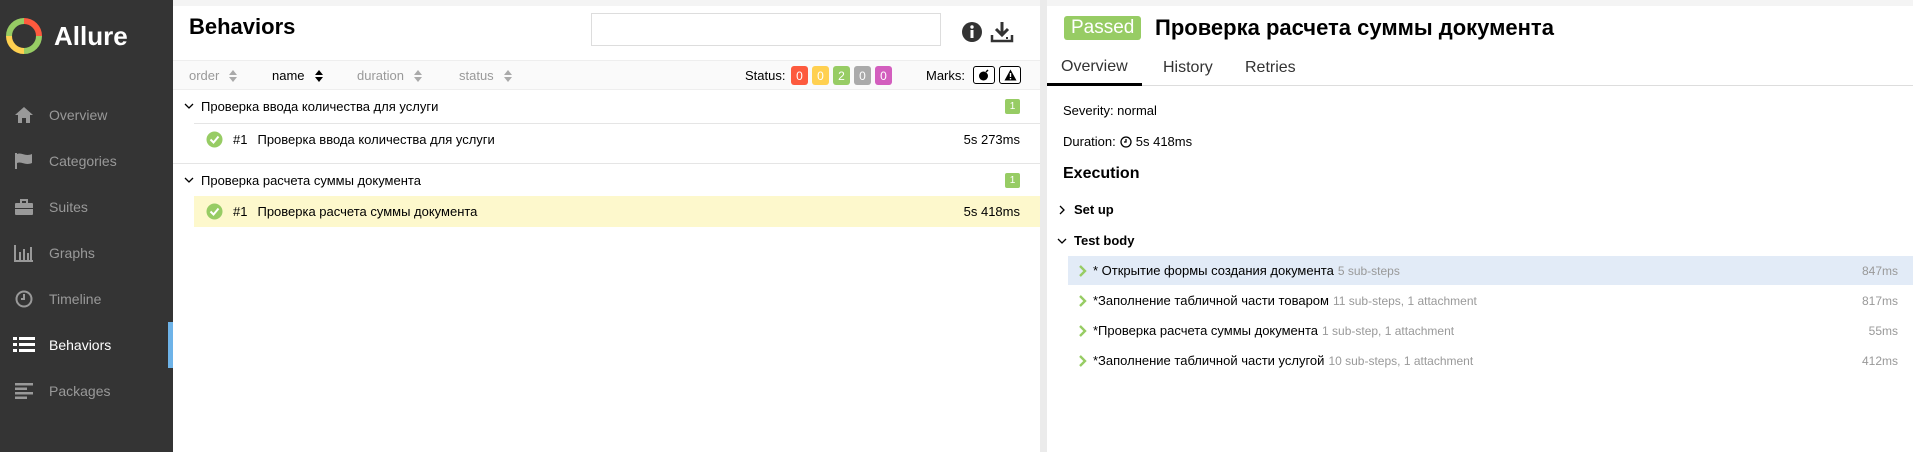 Image resolution: width=1913 pixels, height=452 pixels. What do you see at coordinates (242, 26) in the screenshot?
I see `page-title: Behaviors` at bounding box center [242, 26].